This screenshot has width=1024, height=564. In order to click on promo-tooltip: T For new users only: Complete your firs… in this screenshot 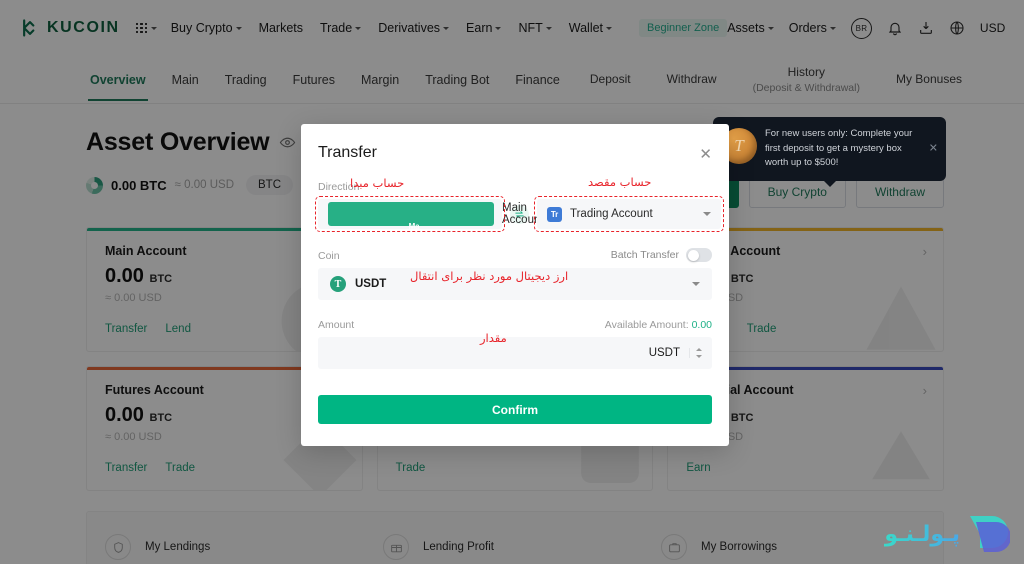, I will do `click(829, 152)`.